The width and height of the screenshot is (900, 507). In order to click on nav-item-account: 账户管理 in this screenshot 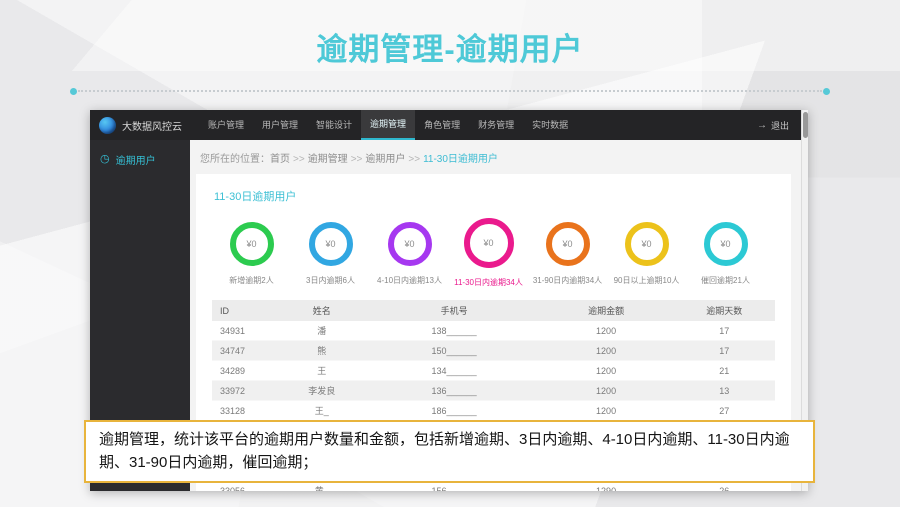, I will do `click(226, 125)`.